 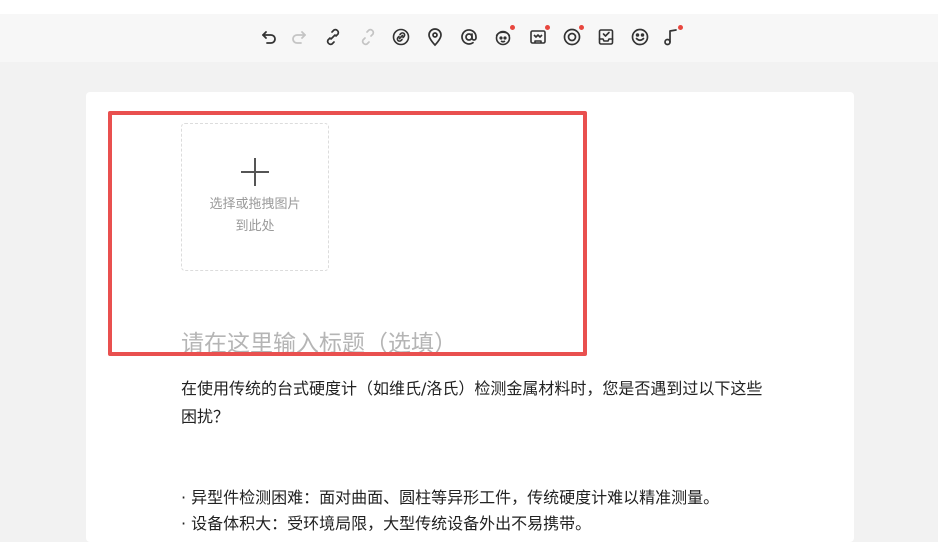 I want to click on mention-icon, so click(x=469, y=37).